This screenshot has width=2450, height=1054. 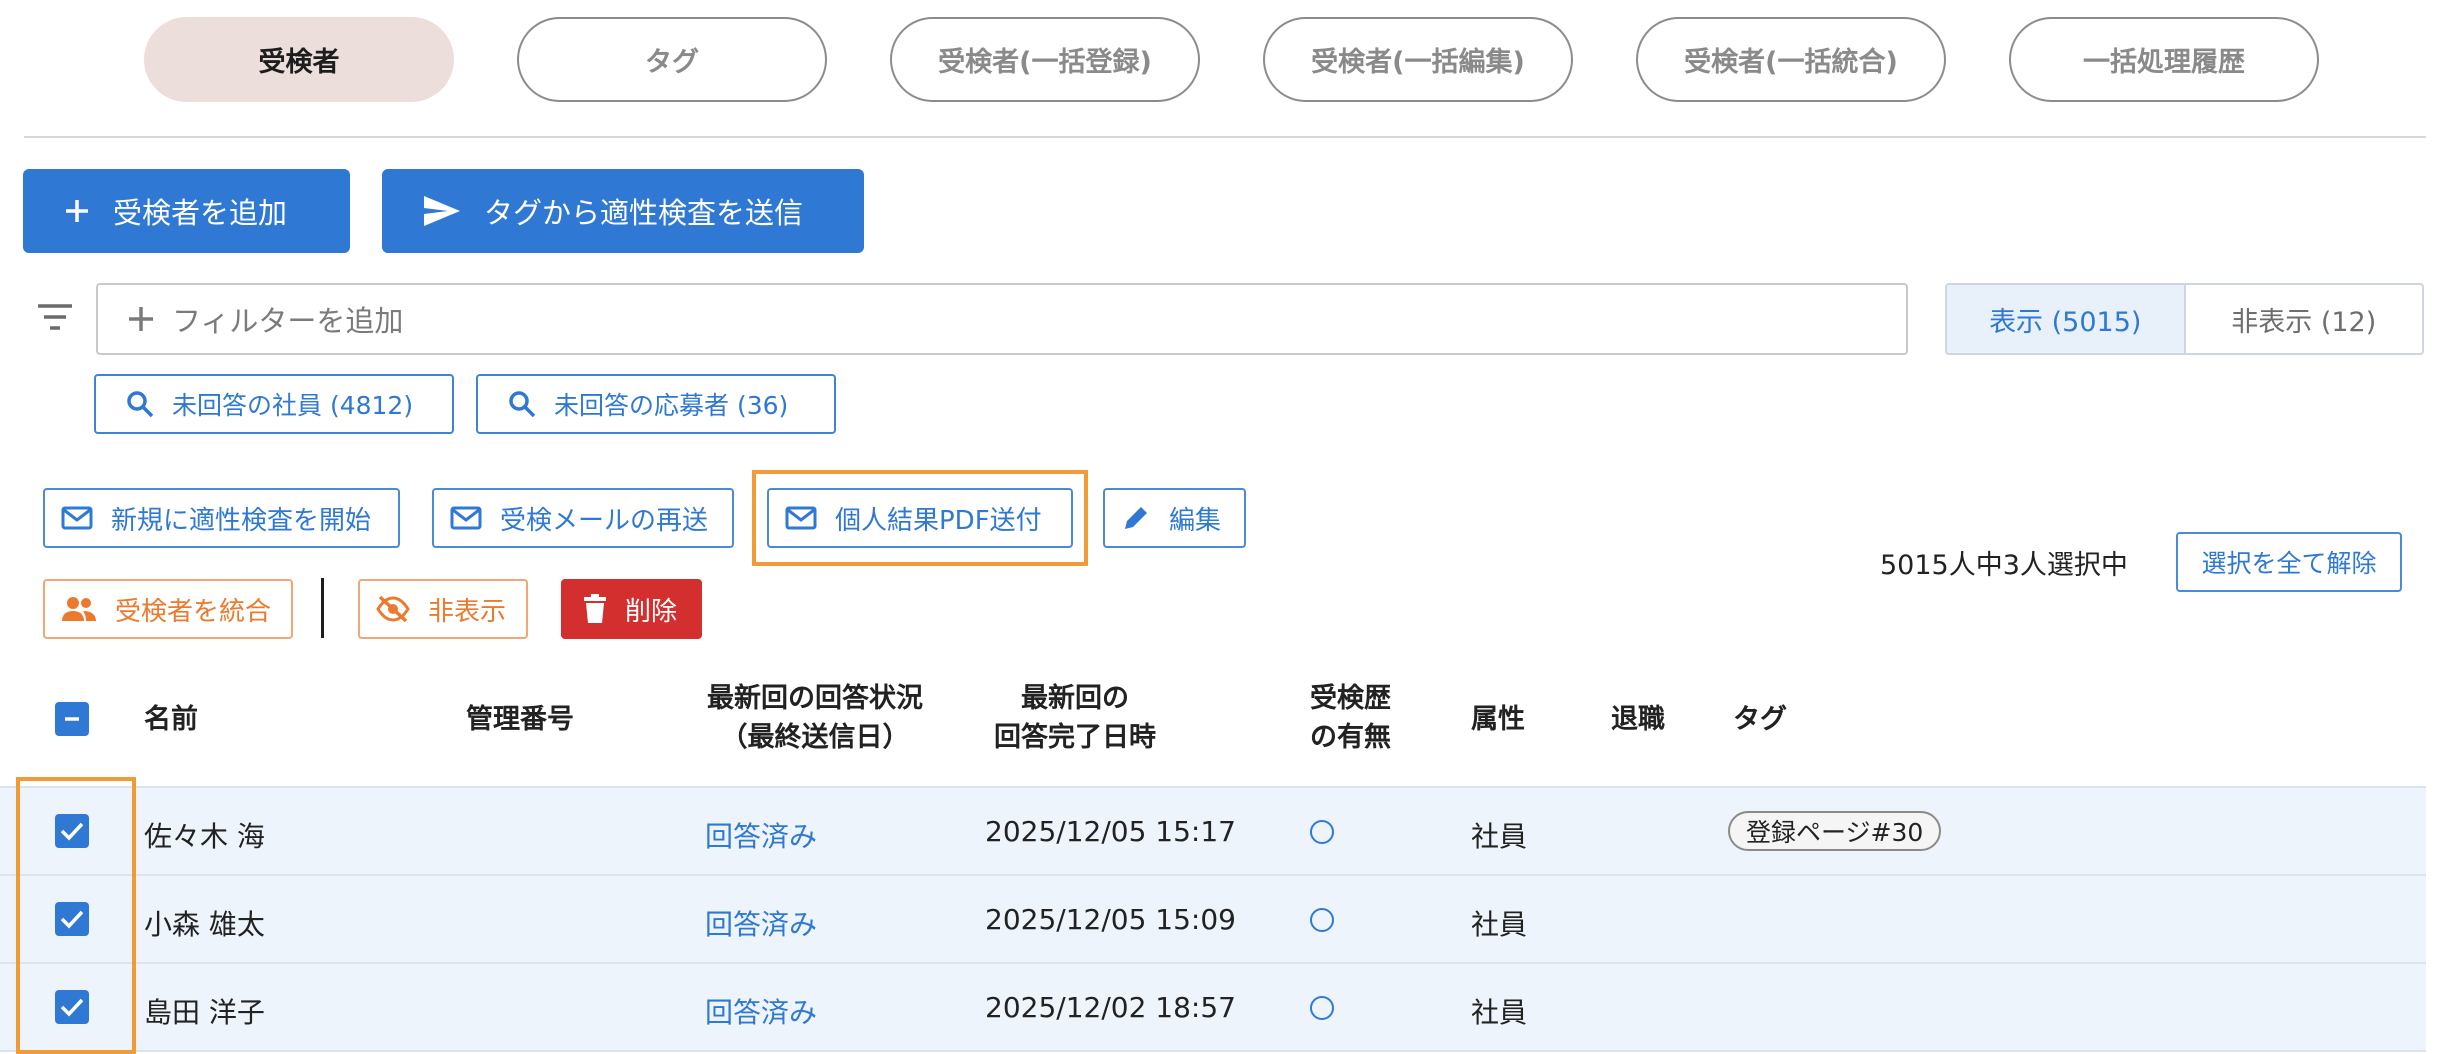 What do you see at coordinates (2004, 565) in the screenshot?
I see `selection-summary: 5015人中3人選択中` at bounding box center [2004, 565].